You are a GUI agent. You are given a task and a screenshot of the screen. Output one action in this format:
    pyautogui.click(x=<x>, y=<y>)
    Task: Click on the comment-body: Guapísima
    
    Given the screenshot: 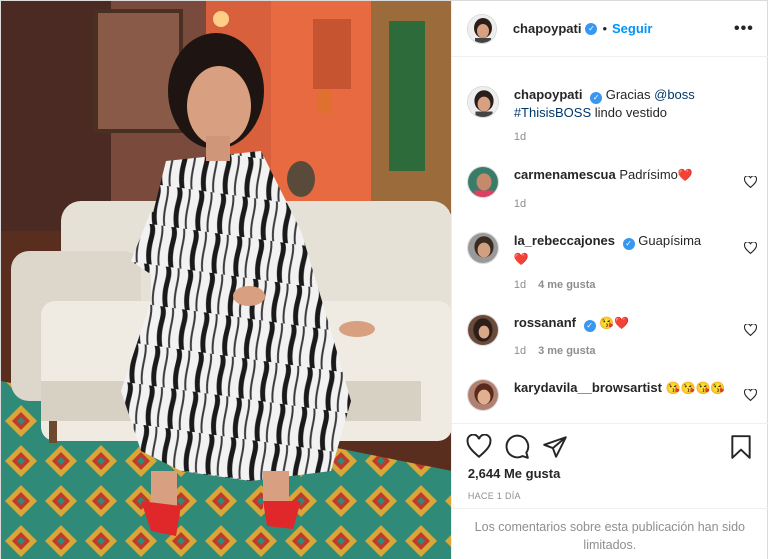 What is the action you would take?
    pyautogui.click(x=670, y=240)
    